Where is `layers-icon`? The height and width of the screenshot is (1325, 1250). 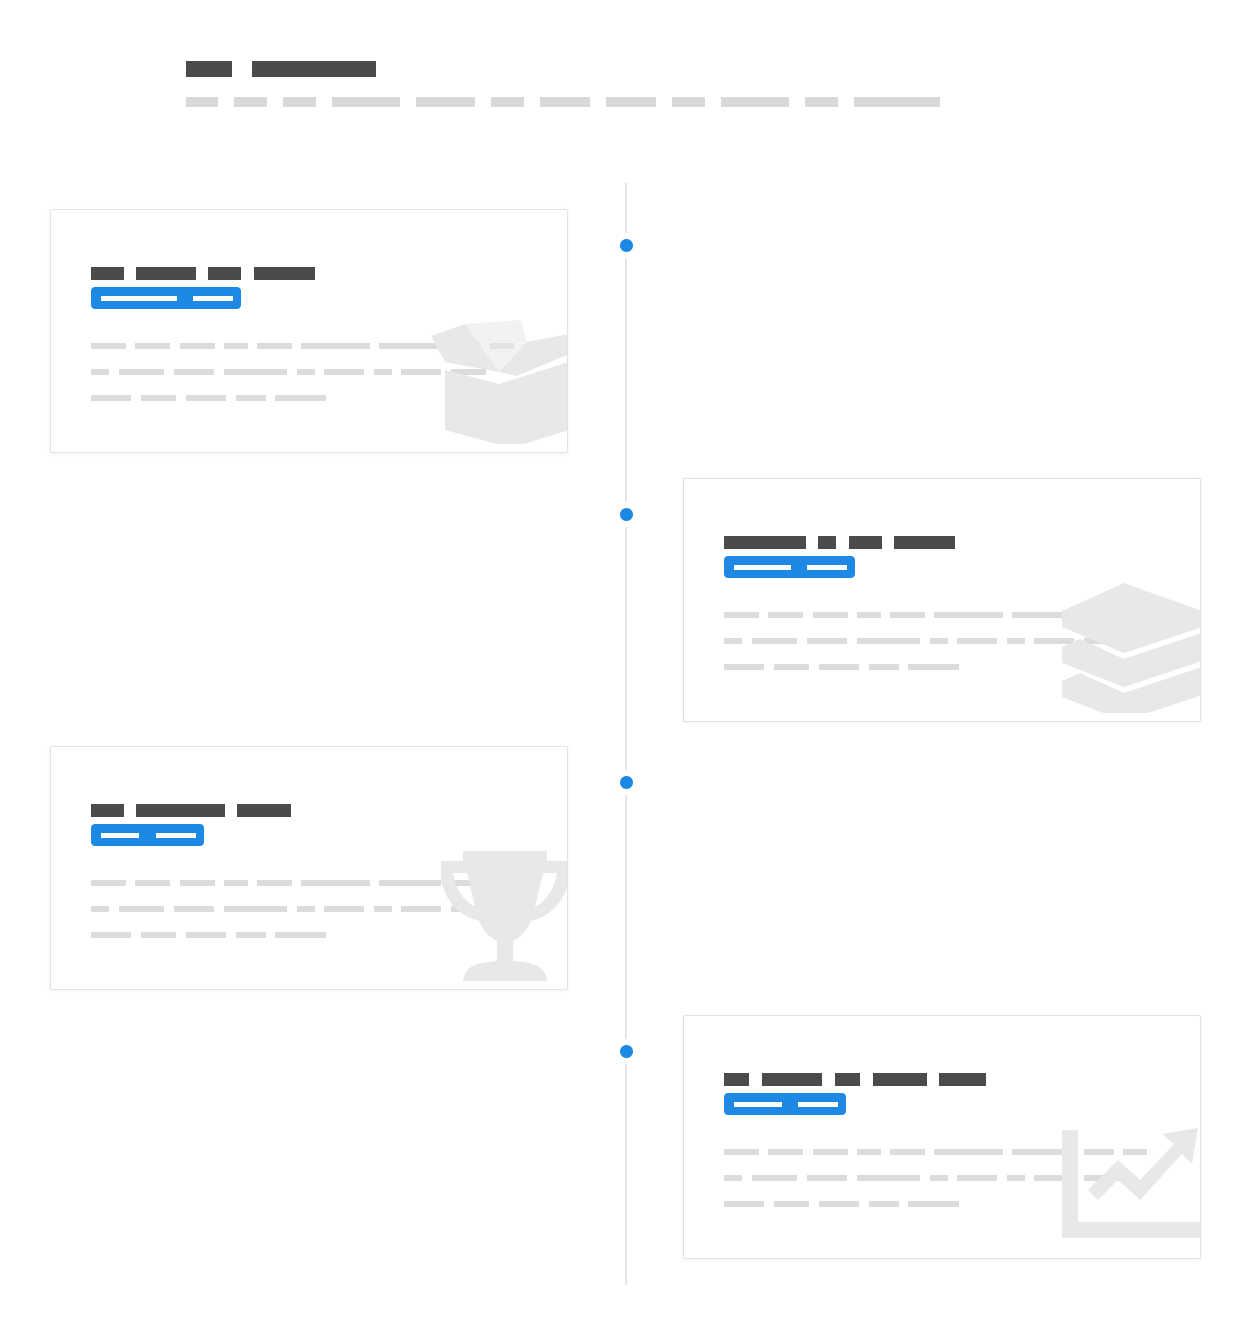 layers-icon is located at coordinates (1131, 648).